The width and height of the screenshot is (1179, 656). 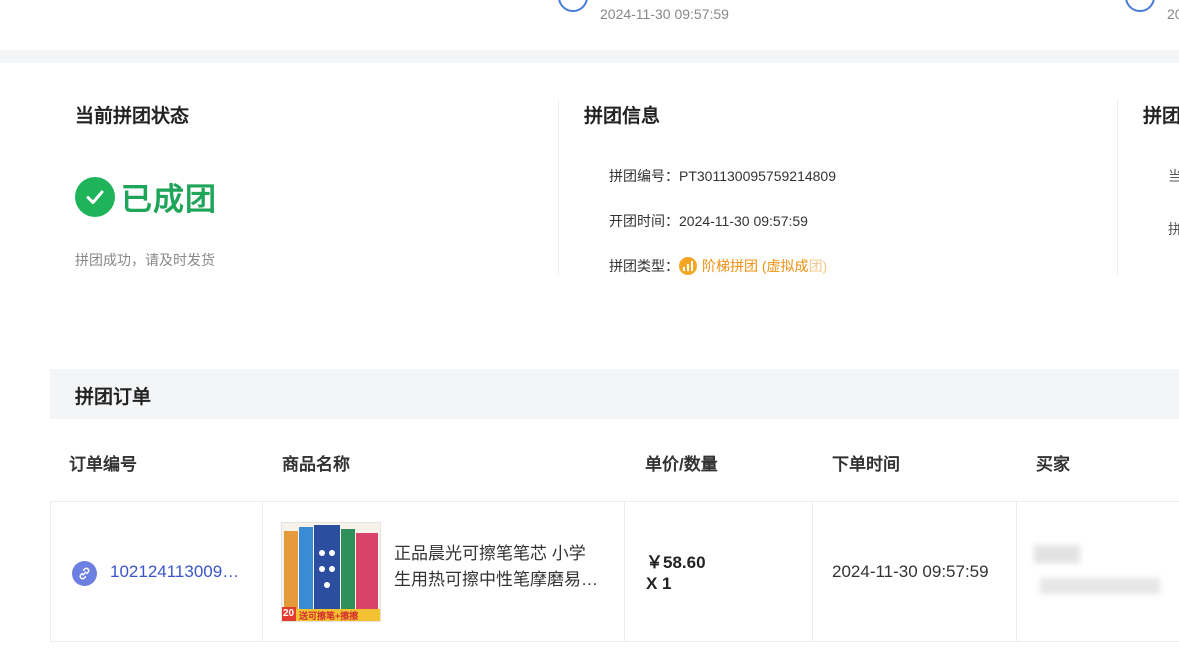 What do you see at coordinates (1173, 229) in the screenshot?
I see `third-section-row: 拼` at bounding box center [1173, 229].